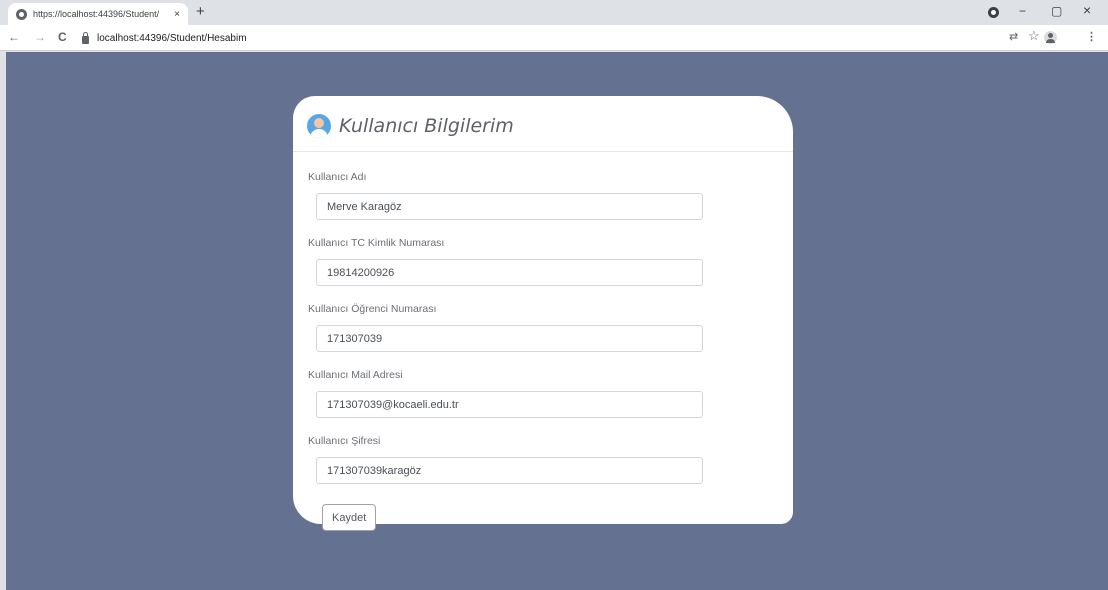 The image size is (1108, 590). I want to click on translate-icon: ⇄, so click(1013, 37).